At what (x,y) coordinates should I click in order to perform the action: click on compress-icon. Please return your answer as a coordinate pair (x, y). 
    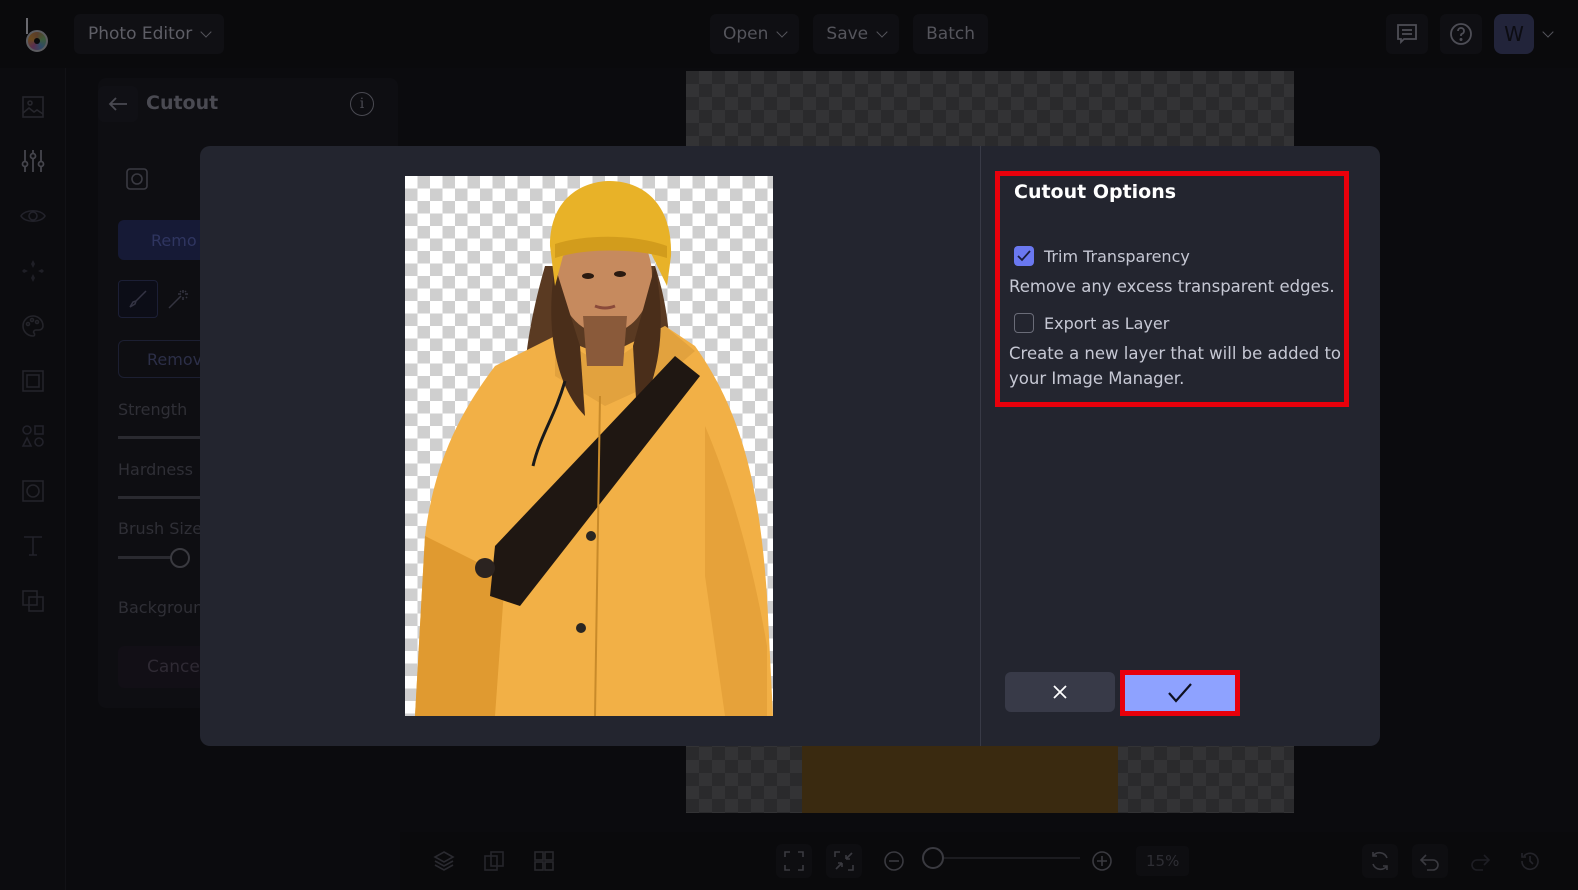
    Looking at the image, I should click on (844, 861).